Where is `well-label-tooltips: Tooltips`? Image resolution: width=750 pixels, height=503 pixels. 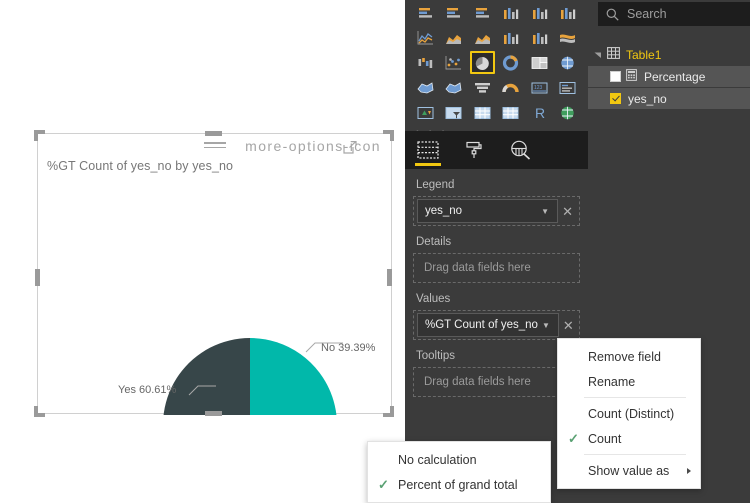
well-label-tooltips: Tooltips is located at coordinates (435, 356).